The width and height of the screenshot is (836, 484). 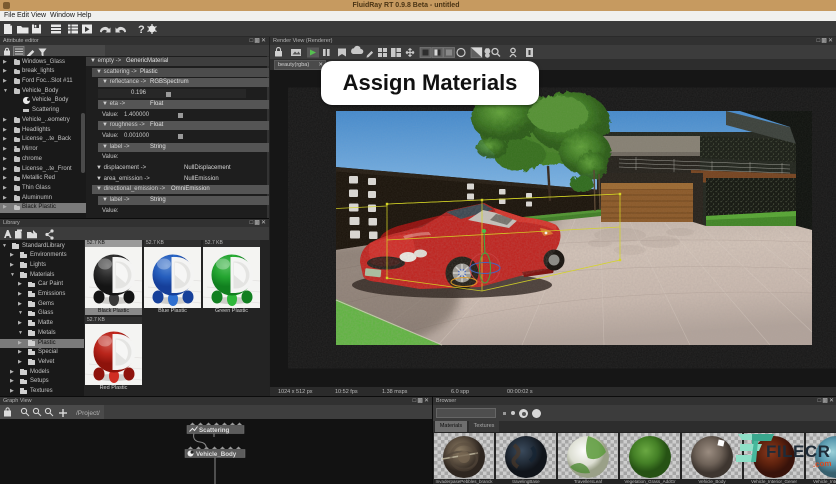 I want to click on svg-text: FILECR, so click(x=798, y=451).